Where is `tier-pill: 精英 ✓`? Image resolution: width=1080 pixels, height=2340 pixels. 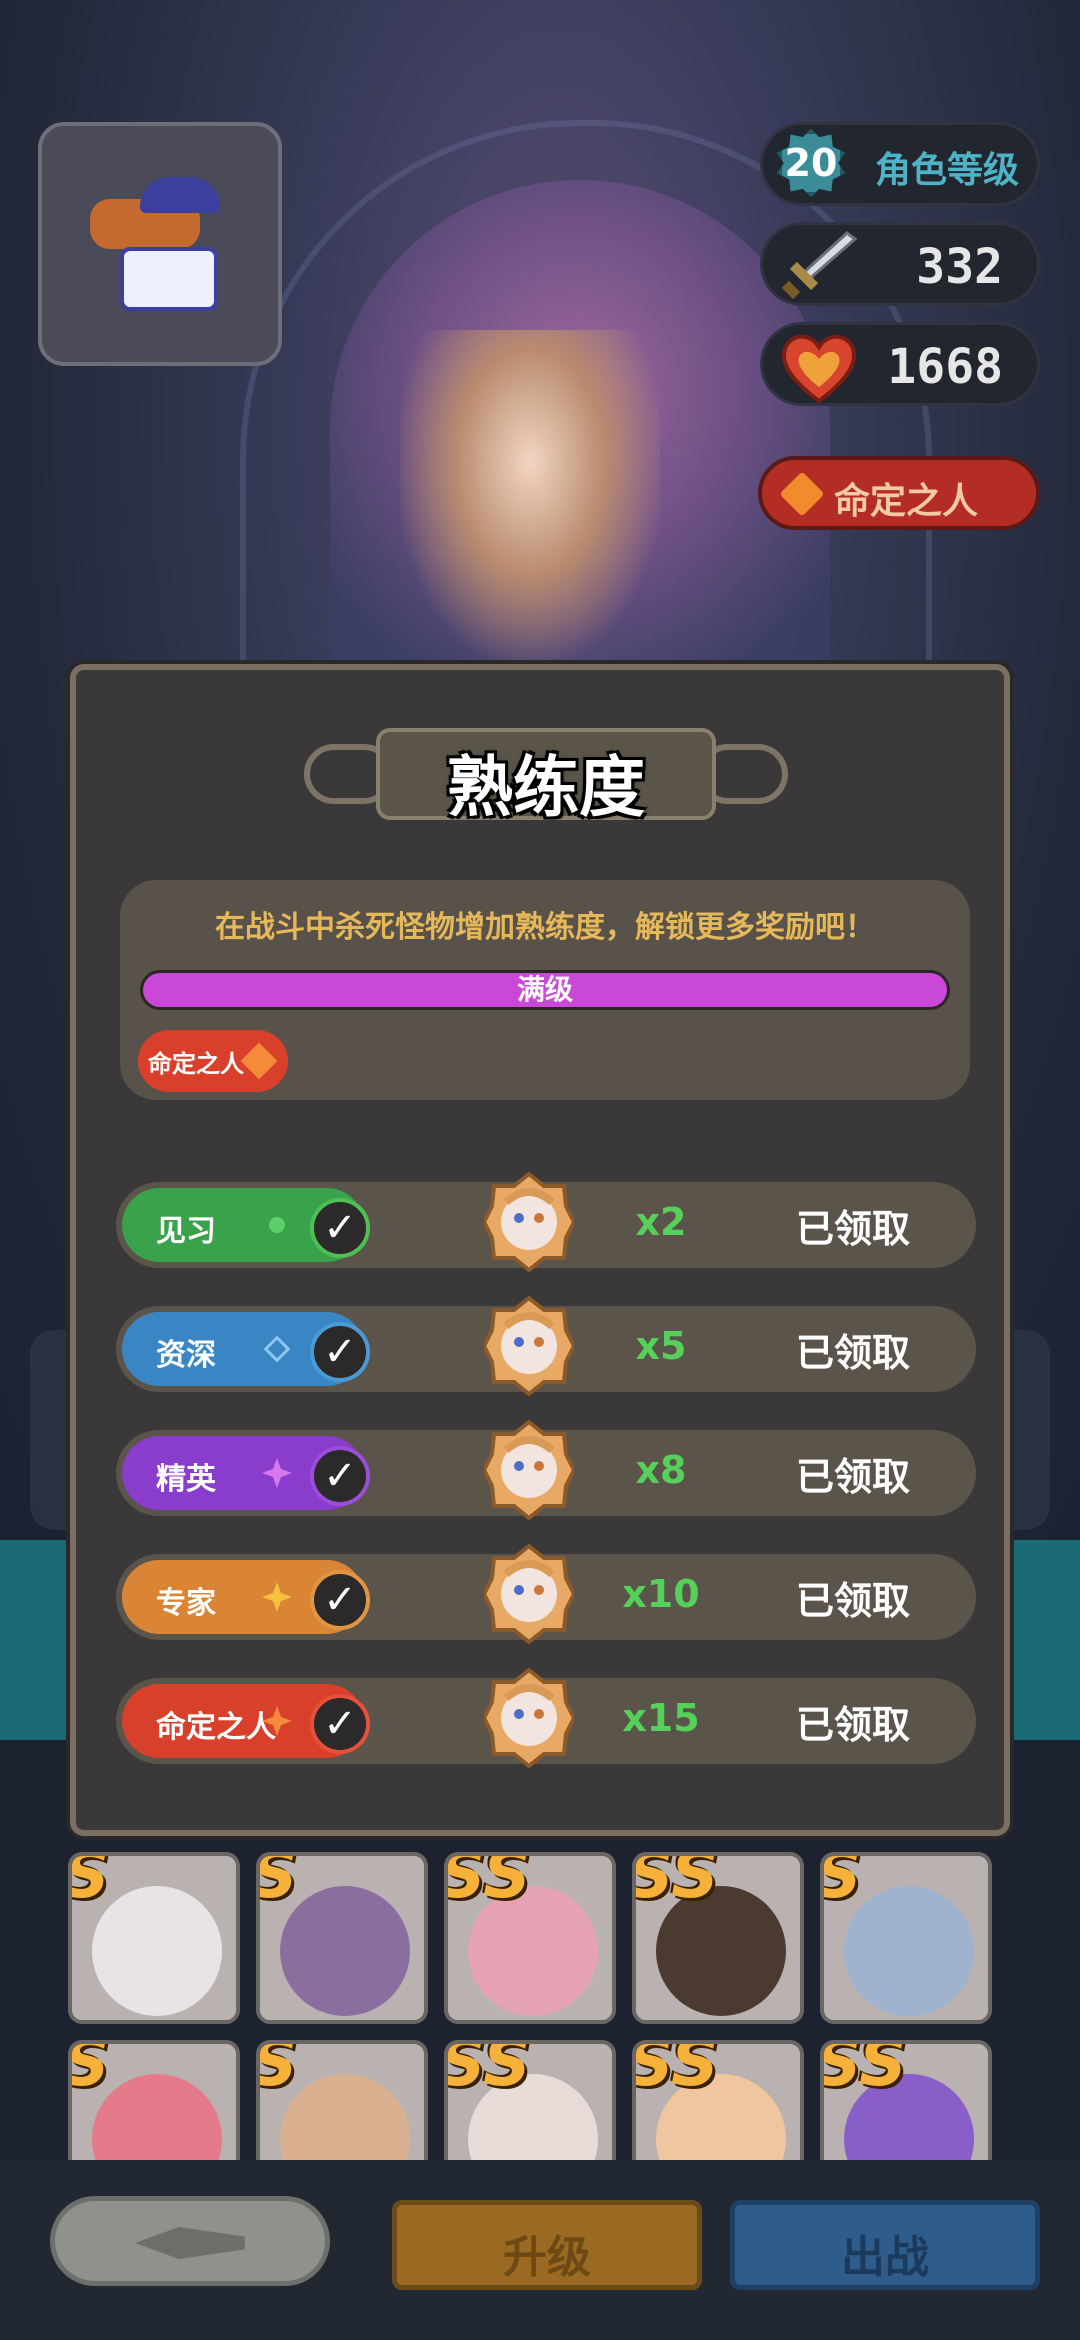 tier-pill: 精英 ✓ is located at coordinates (246, 1473).